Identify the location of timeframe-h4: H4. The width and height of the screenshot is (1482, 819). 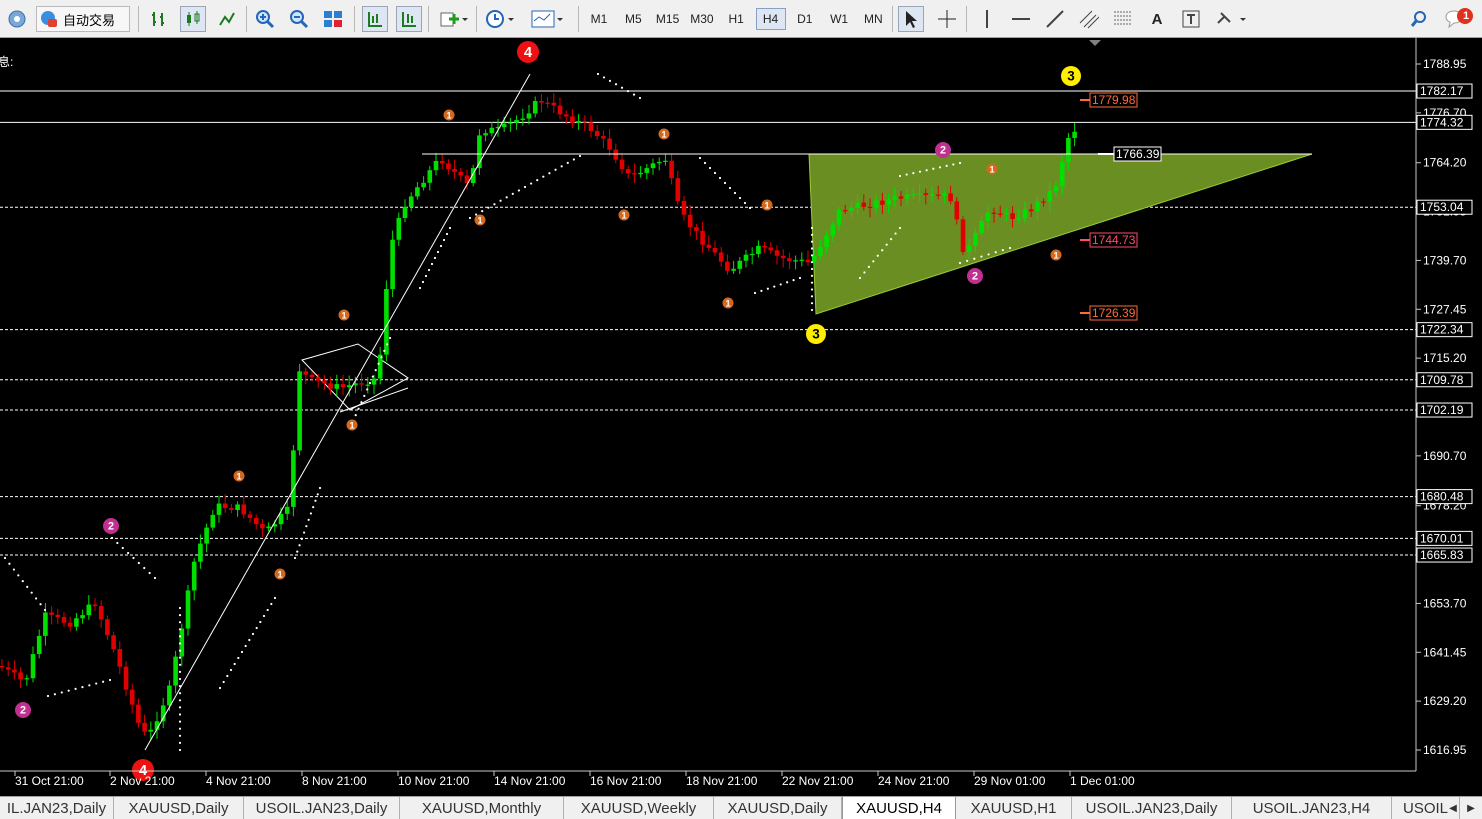
(770, 19).